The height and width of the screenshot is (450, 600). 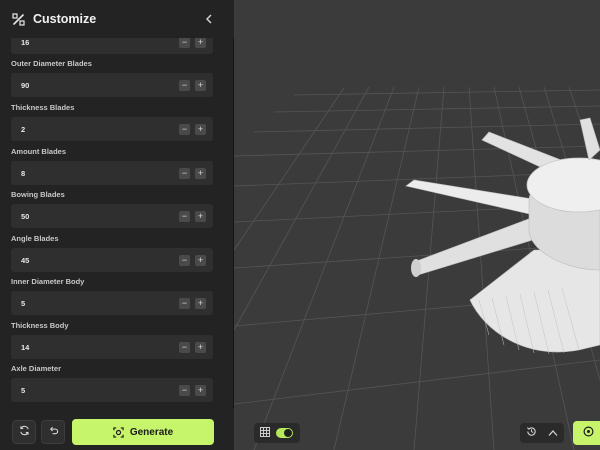 What do you see at coordinates (39, 151) in the screenshot?
I see `param-label: Amount Blades` at bounding box center [39, 151].